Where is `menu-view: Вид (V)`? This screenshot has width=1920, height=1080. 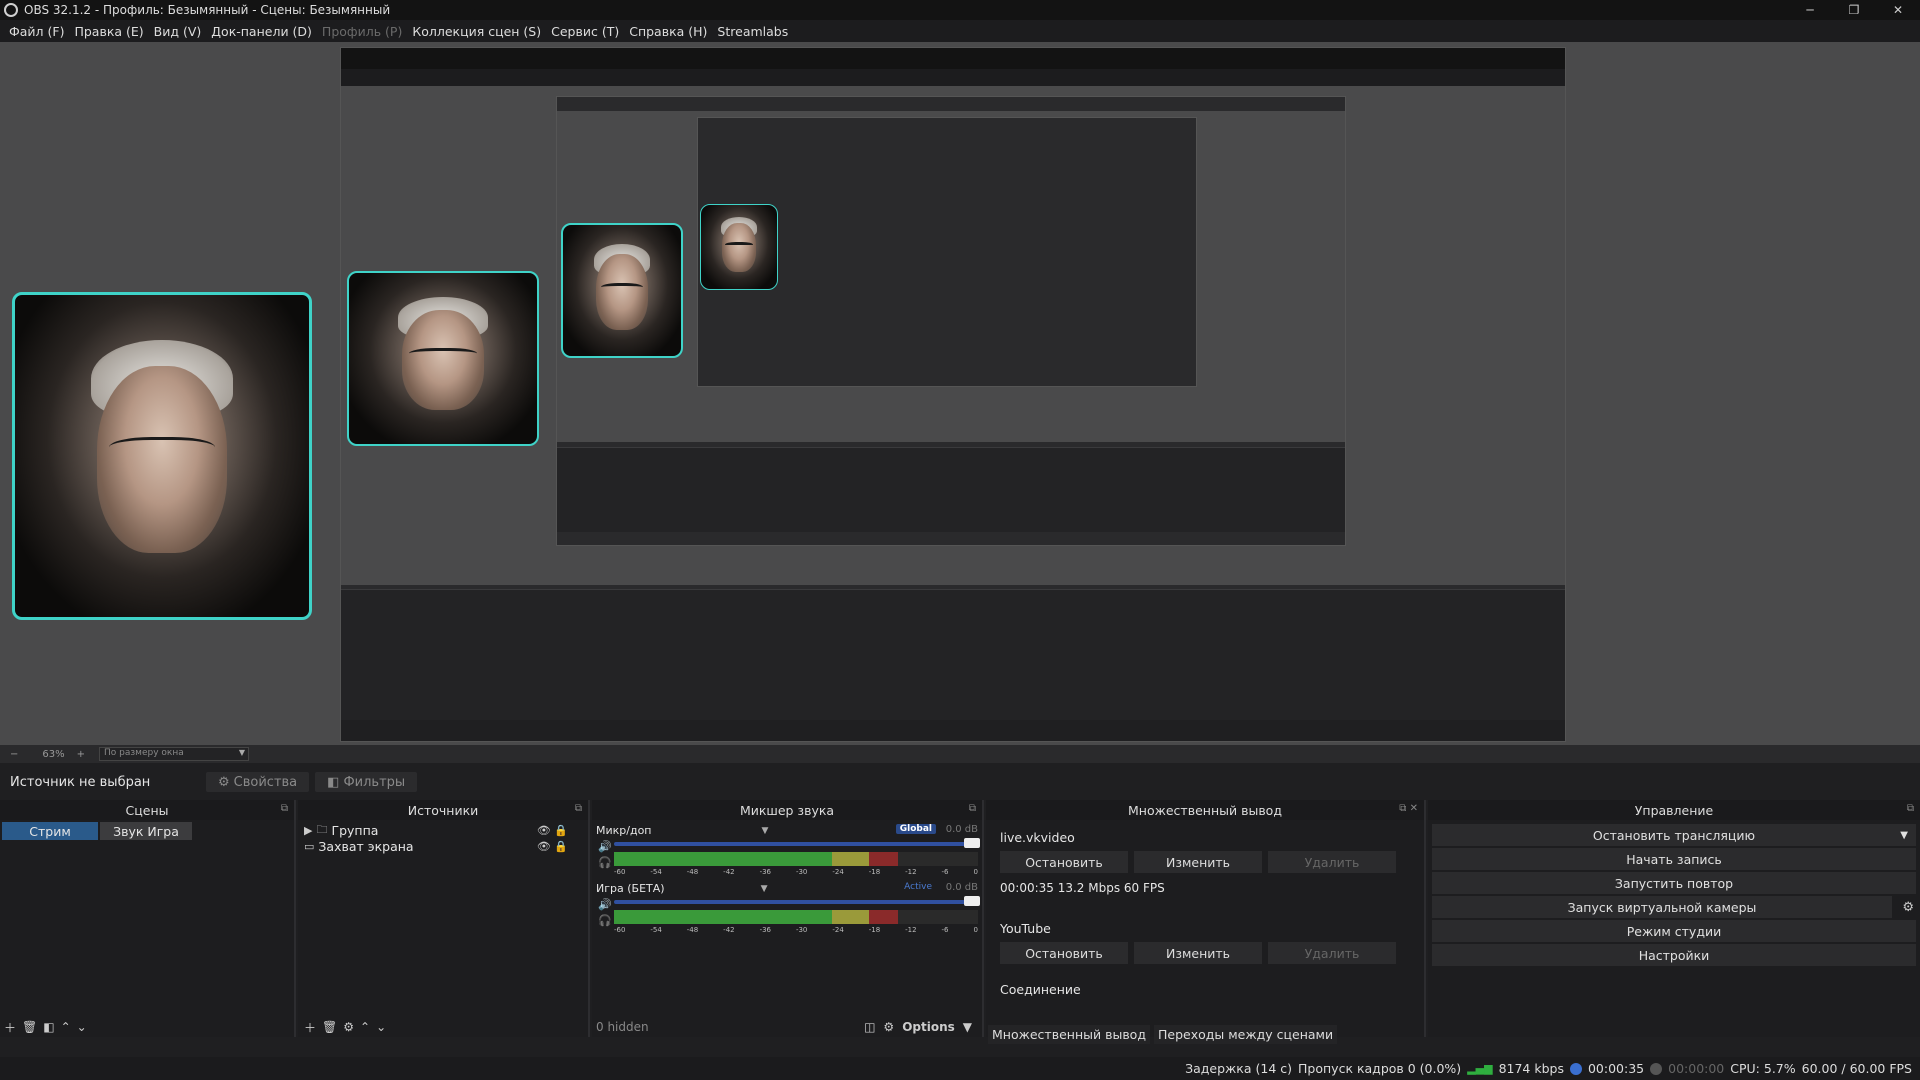
menu-view: Вид (V) is located at coordinates (178, 31).